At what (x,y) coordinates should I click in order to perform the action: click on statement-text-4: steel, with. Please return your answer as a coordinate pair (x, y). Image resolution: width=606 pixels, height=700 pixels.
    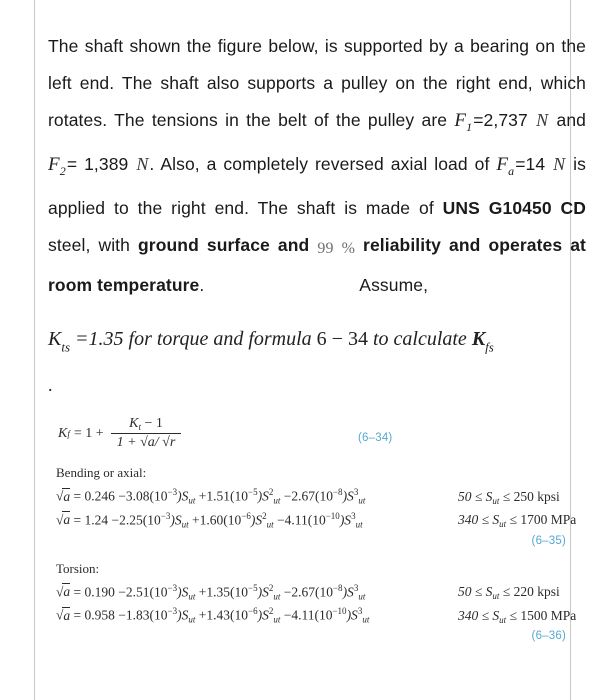
    Looking at the image, I should click on (93, 245).